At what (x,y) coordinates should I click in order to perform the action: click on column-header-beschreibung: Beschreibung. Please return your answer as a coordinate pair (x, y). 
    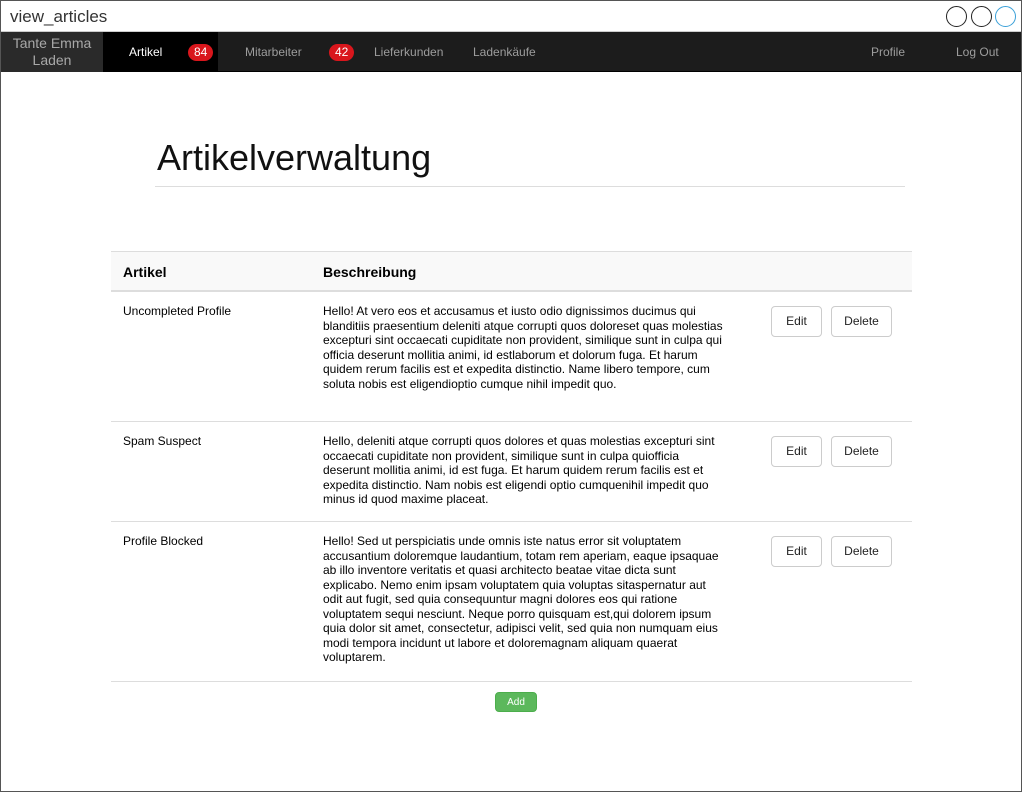
    Looking at the image, I should click on (370, 272).